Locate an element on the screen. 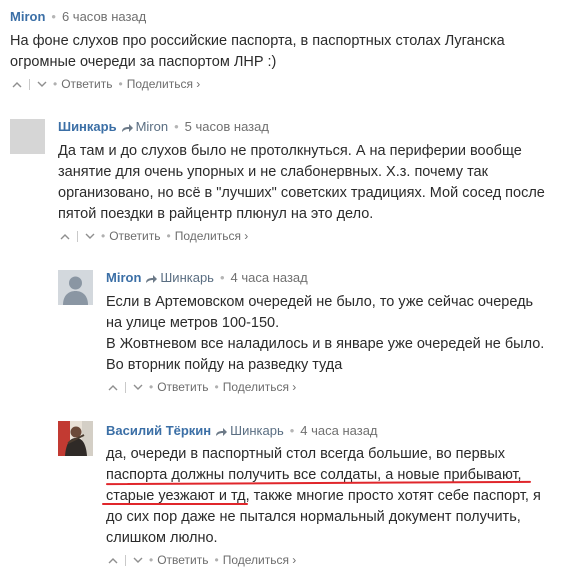 This screenshot has width=562, height=572. author-link: Василий Тёркин is located at coordinates (158, 430).